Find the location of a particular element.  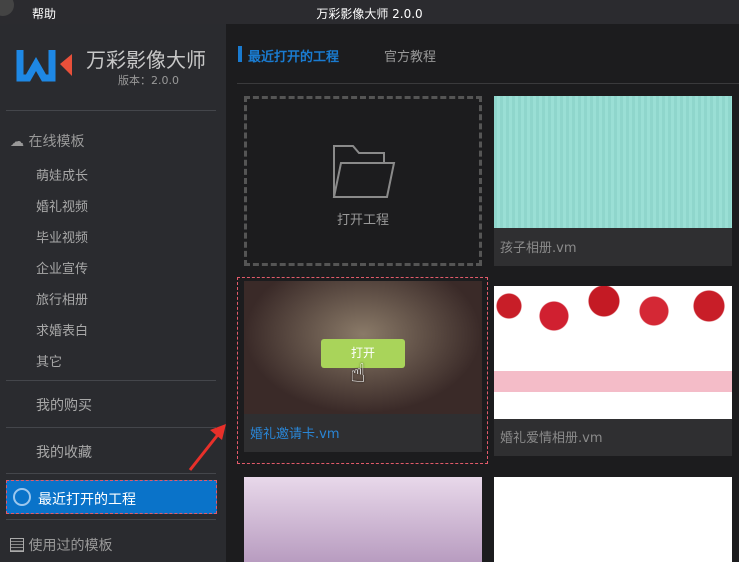

sidebar-item-purchases: 我的购买 is located at coordinates (64, 405).